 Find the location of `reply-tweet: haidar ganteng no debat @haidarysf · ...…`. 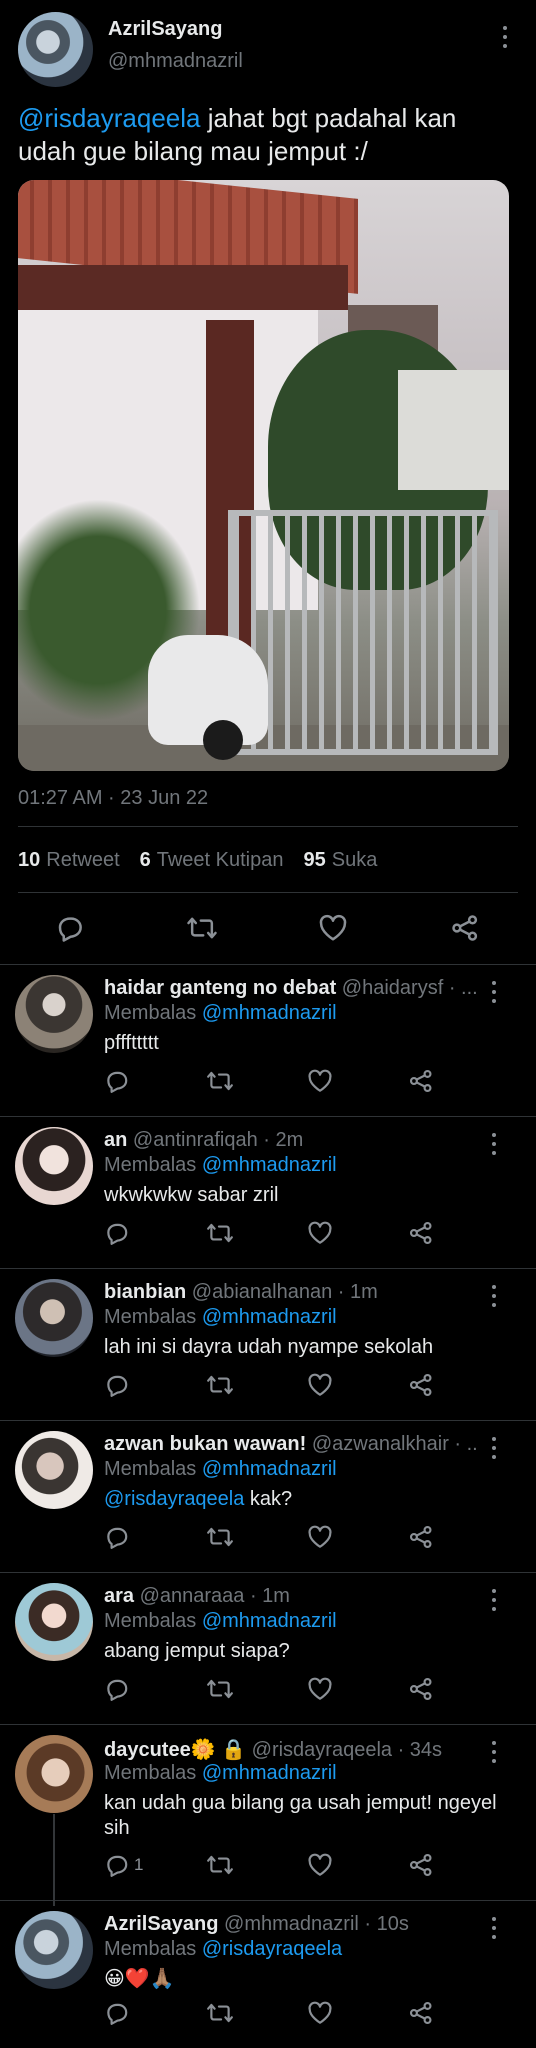

reply-tweet: haidar ganteng no debat @haidarysf · ...… is located at coordinates (268, 1040).